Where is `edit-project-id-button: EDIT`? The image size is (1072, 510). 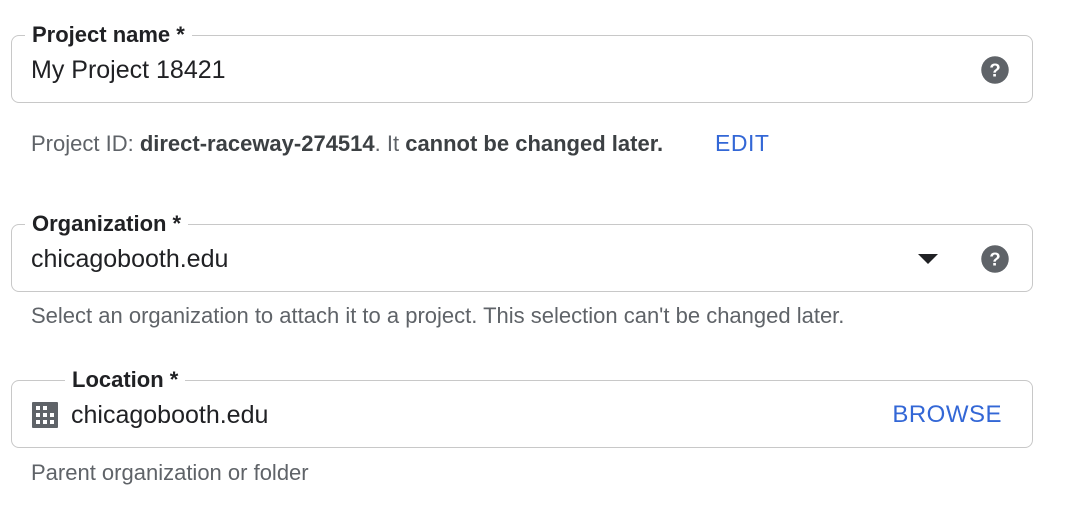
edit-project-id-button: EDIT is located at coordinates (742, 143).